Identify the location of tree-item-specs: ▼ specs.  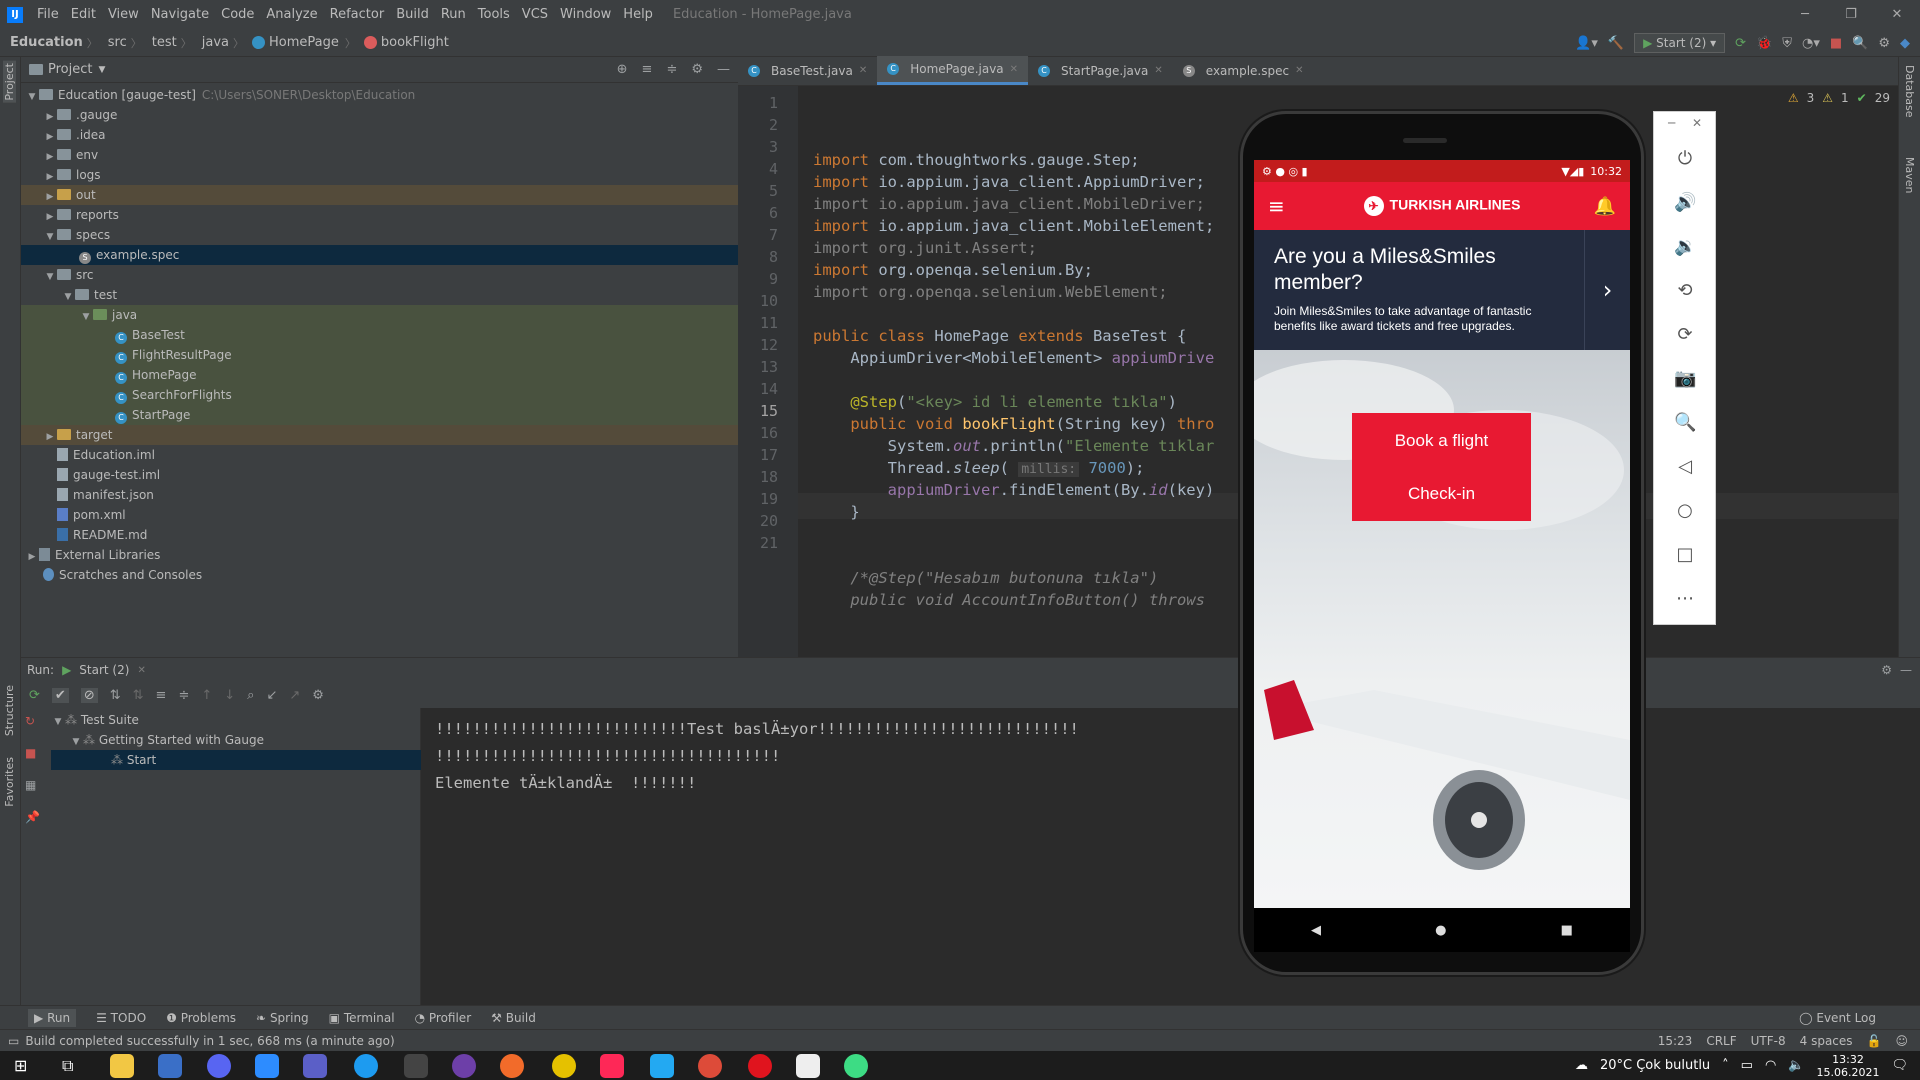
(379, 235).